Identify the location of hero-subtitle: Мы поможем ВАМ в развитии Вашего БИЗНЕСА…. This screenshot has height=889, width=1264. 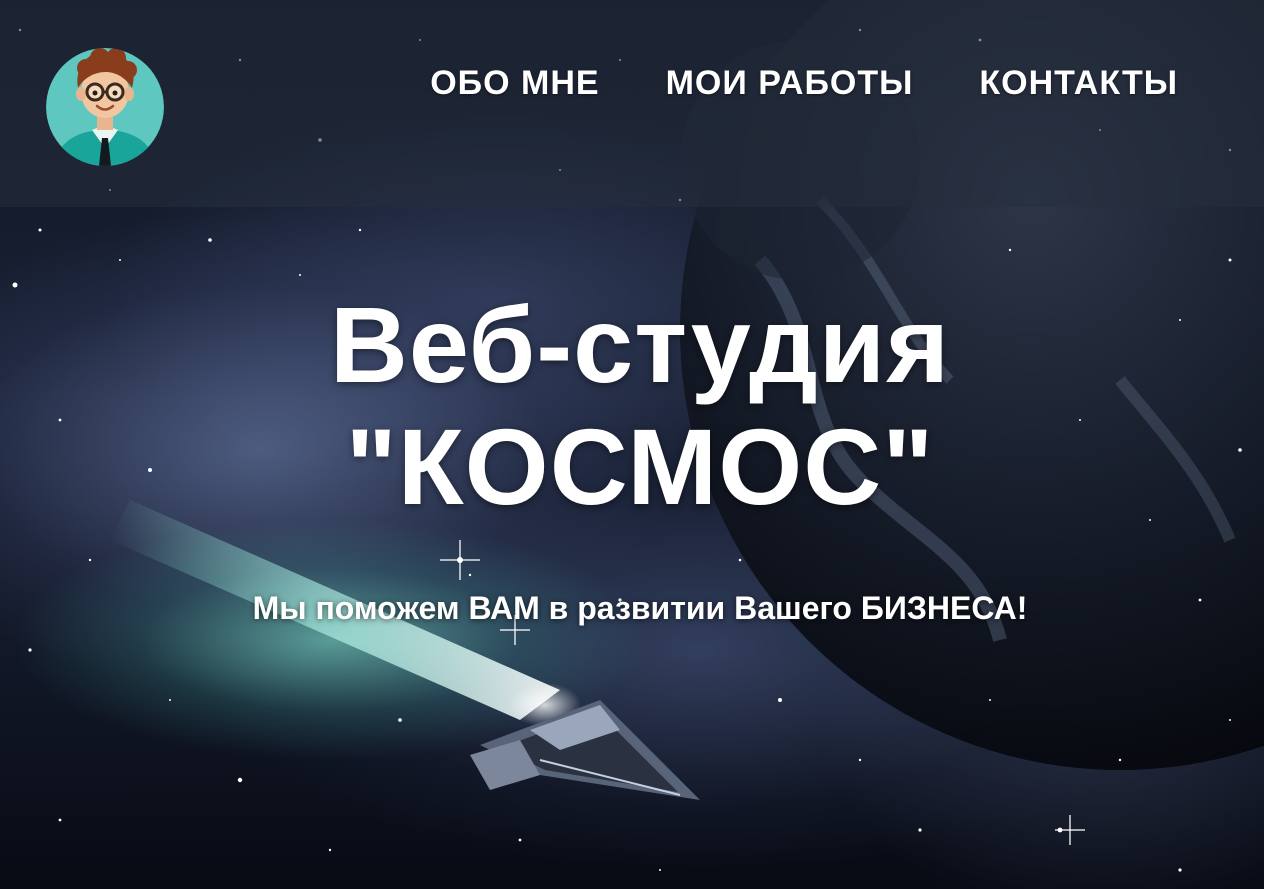
(640, 608).